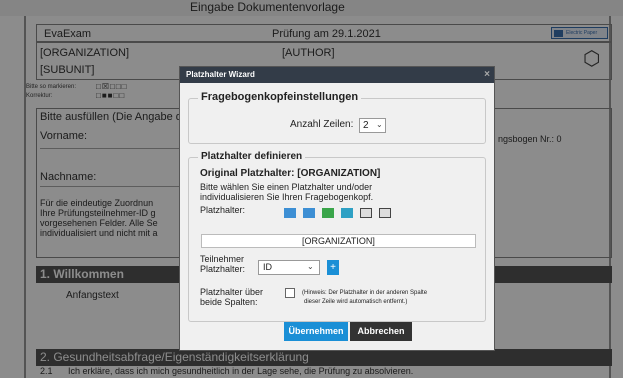 This screenshot has height=378, width=623. I want to click on apply-button: Übernehmen, so click(316, 331).